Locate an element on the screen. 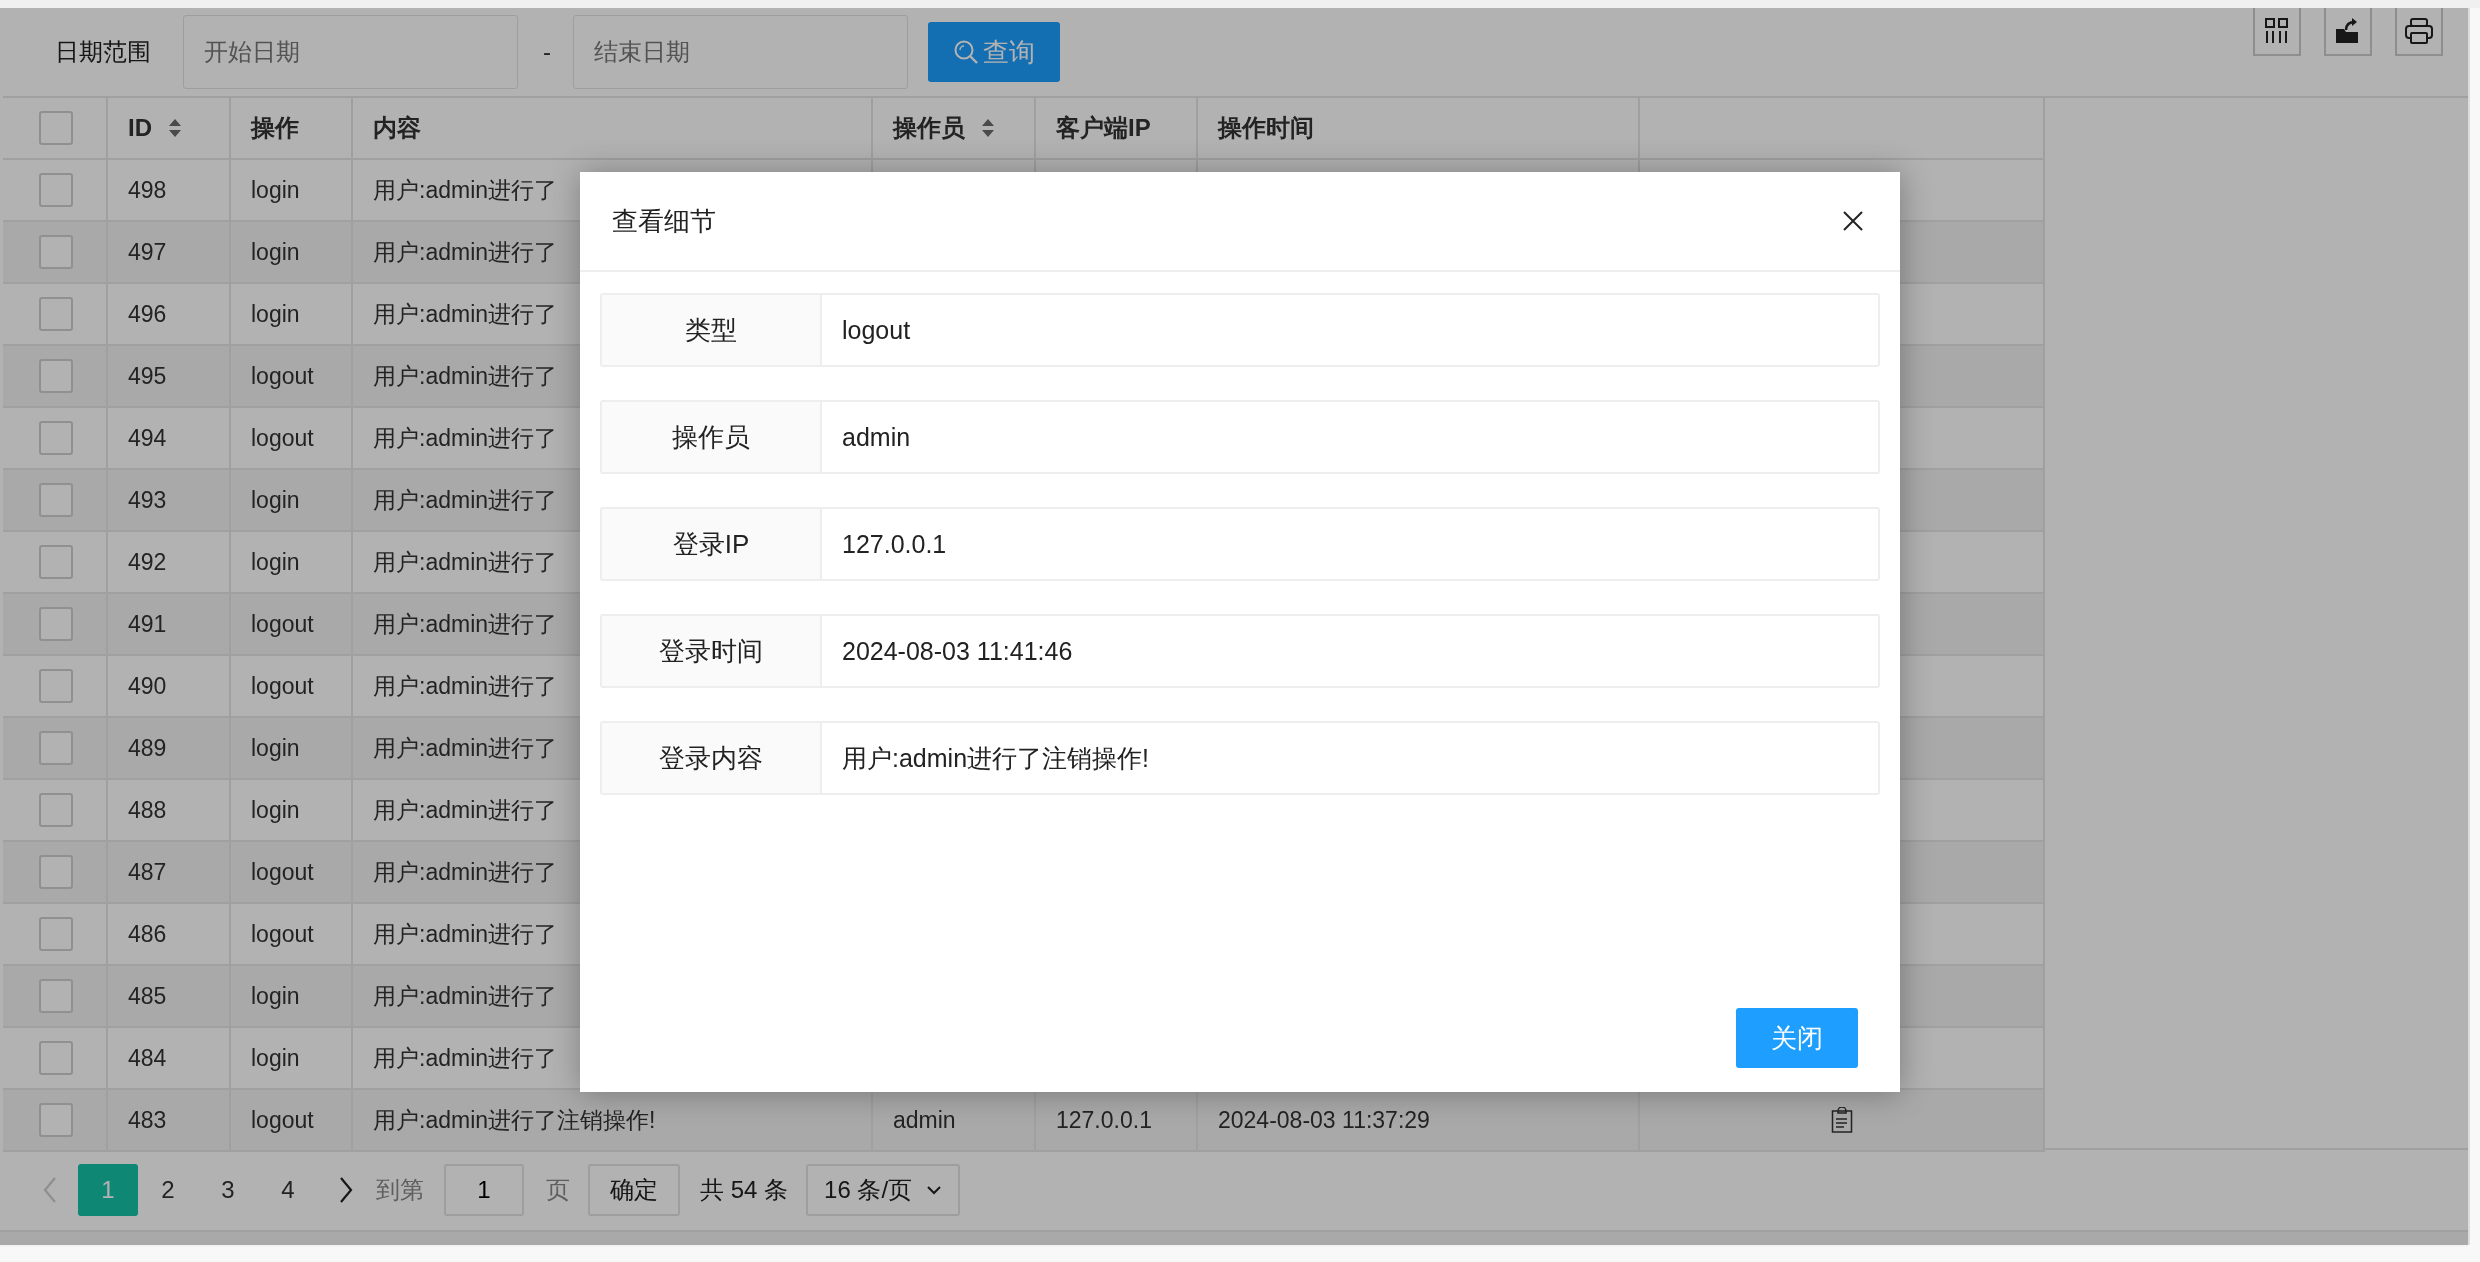 The height and width of the screenshot is (1262, 2480). header-cell: 操作 is located at coordinates (292, 128).